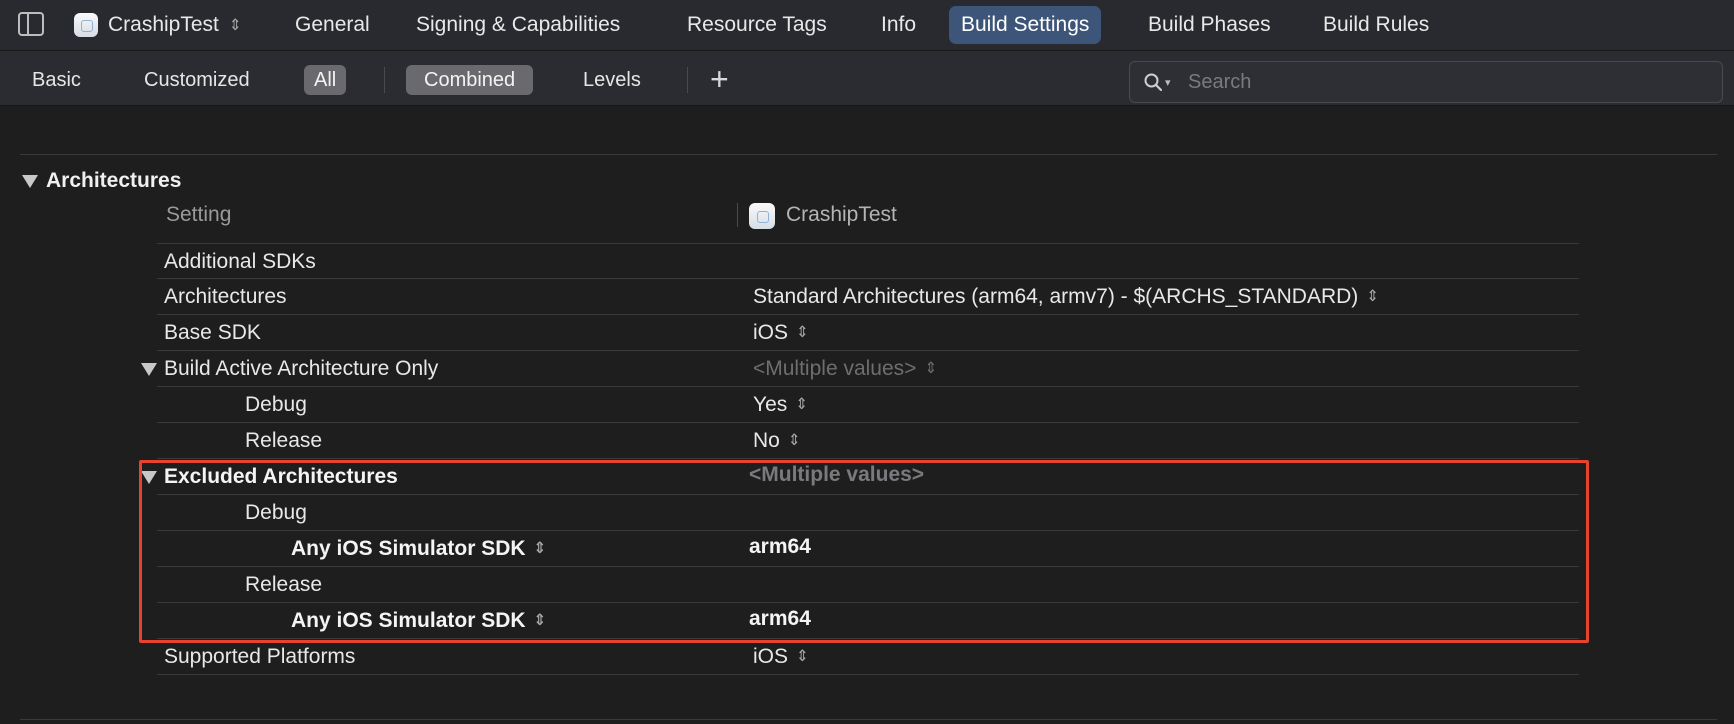 This screenshot has height=724, width=1734. Describe the element at coordinates (301, 368) in the screenshot. I see `setting-label: Build Active Architecture Only` at that location.